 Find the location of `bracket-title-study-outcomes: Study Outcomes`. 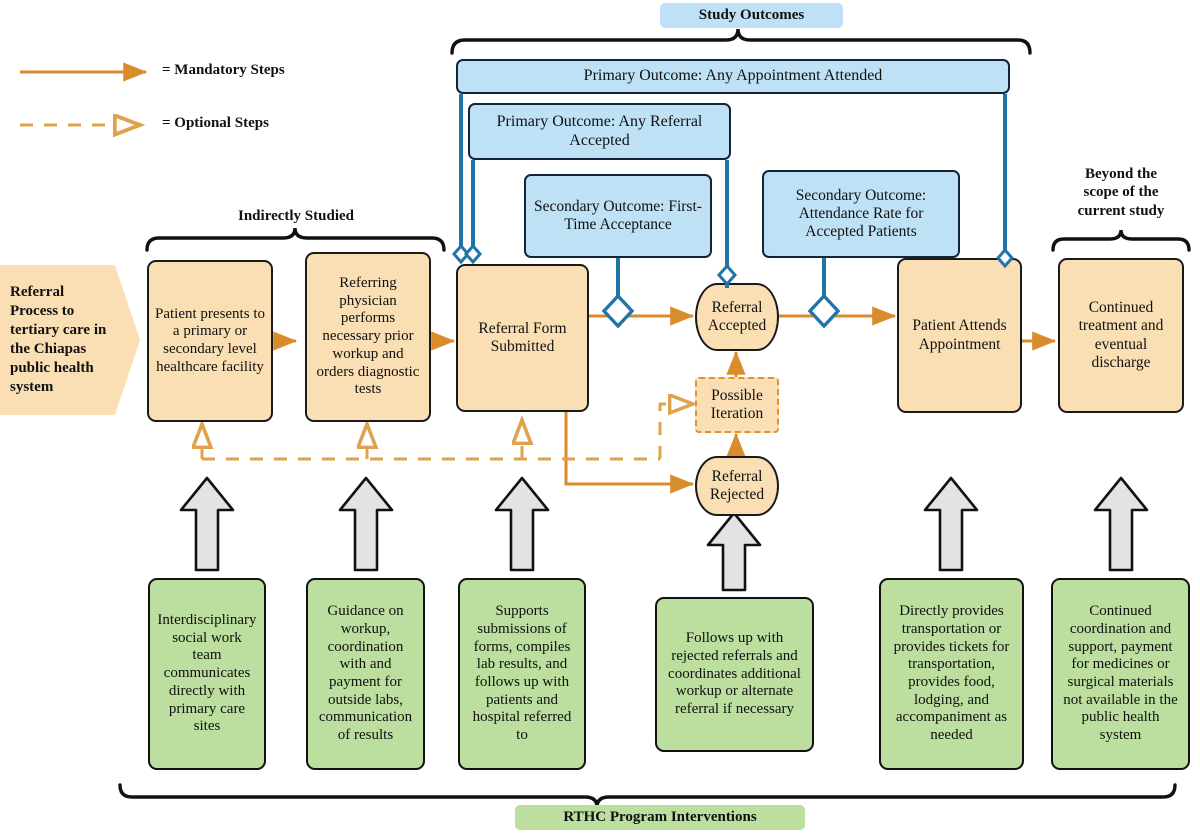

bracket-title-study-outcomes: Study Outcomes is located at coordinates (751, 15).